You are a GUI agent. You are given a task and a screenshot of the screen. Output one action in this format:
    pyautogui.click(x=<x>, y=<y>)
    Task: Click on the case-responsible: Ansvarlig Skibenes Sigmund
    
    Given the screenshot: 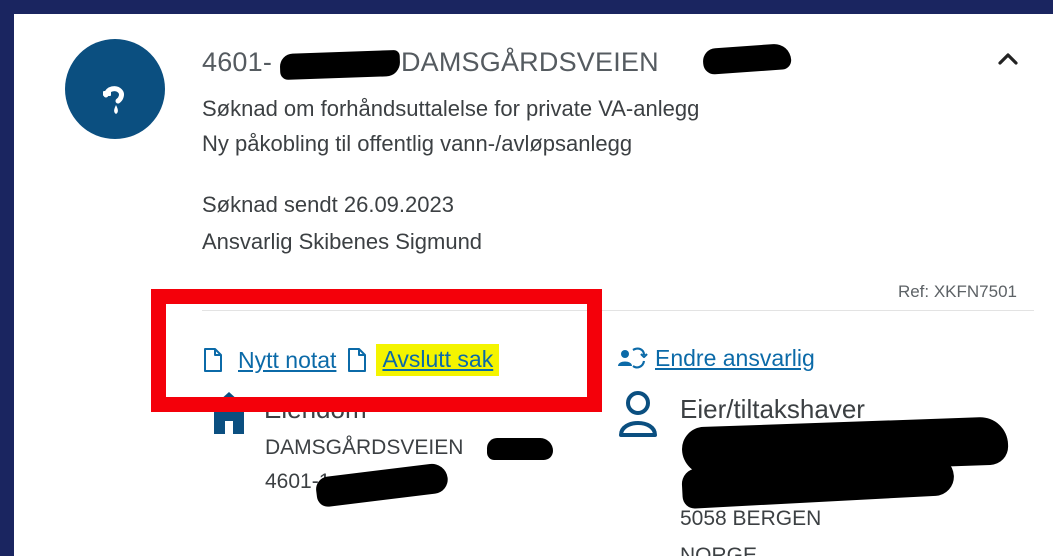 What is the action you would take?
    pyautogui.click(x=342, y=241)
    